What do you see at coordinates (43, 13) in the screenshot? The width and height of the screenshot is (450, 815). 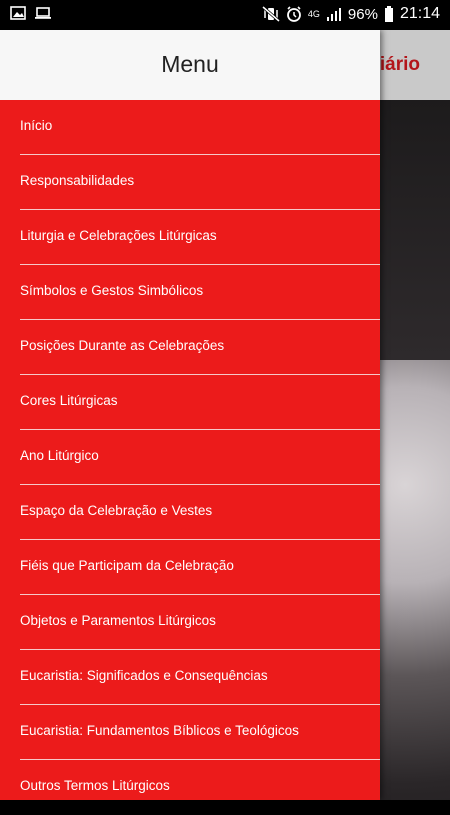 I see `laptop-notification-icon` at bounding box center [43, 13].